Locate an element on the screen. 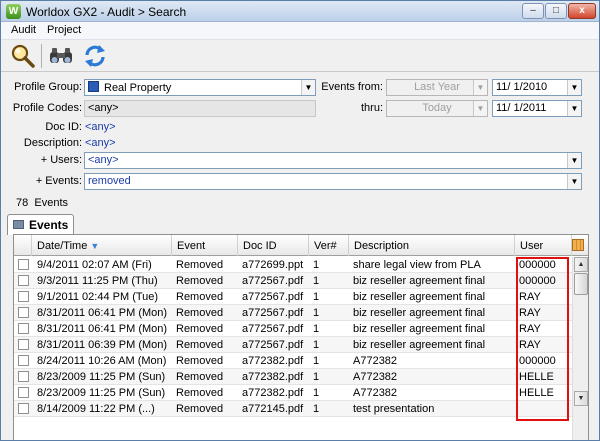  doc-id-value: <any> is located at coordinates (100, 127).